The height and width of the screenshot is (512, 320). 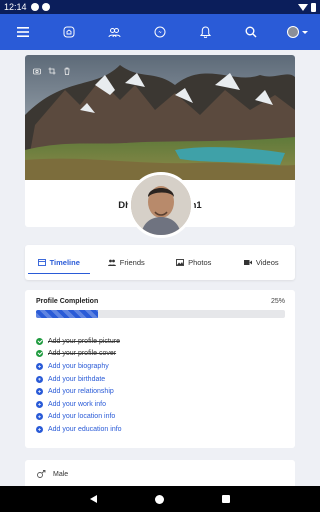 I want to click on search-button, so click(x=252, y=32).